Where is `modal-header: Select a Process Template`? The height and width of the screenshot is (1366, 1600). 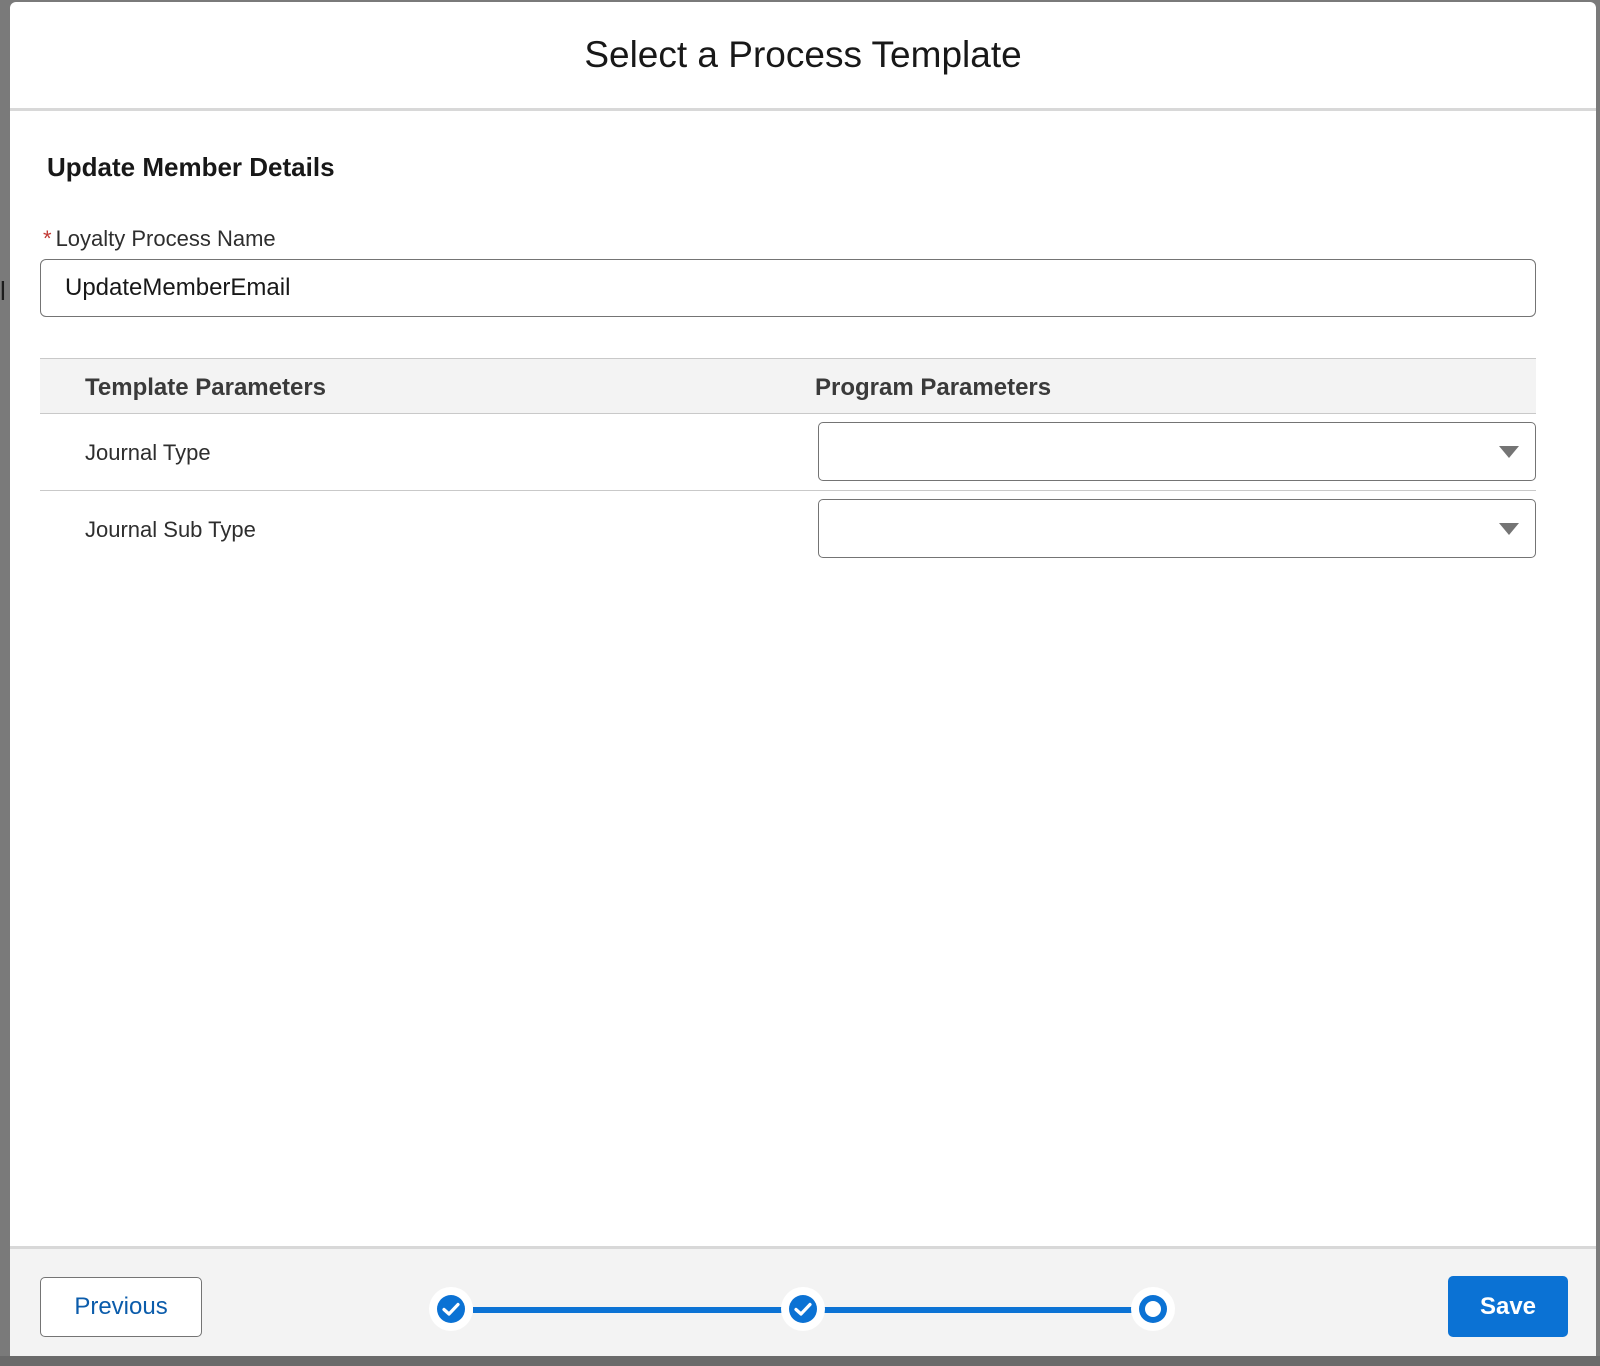
modal-header: Select a Process Template is located at coordinates (803, 56).